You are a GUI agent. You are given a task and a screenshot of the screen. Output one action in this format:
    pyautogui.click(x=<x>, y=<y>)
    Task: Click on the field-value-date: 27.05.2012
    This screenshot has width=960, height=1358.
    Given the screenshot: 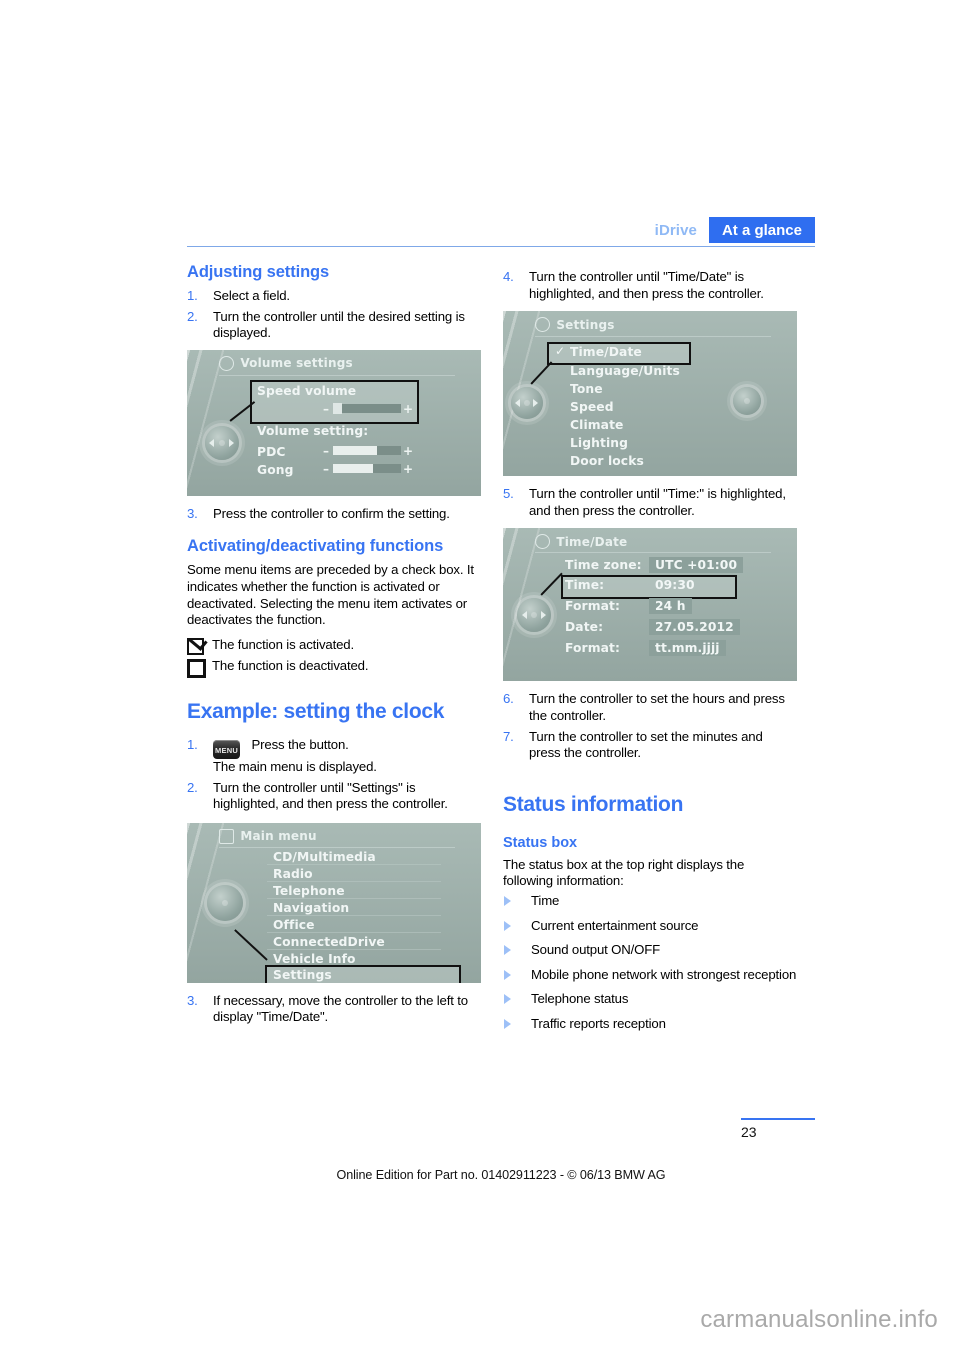 What is the action you would take?
    pyautogui.click(x=694, y=627)
    